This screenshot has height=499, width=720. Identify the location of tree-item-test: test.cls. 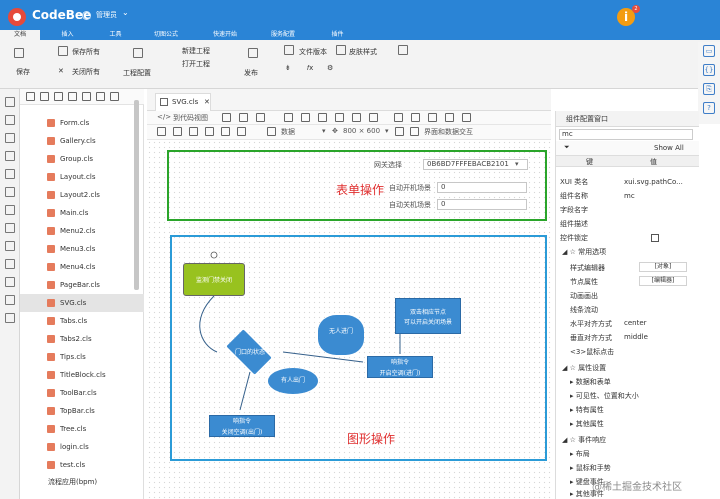
(82, 465).